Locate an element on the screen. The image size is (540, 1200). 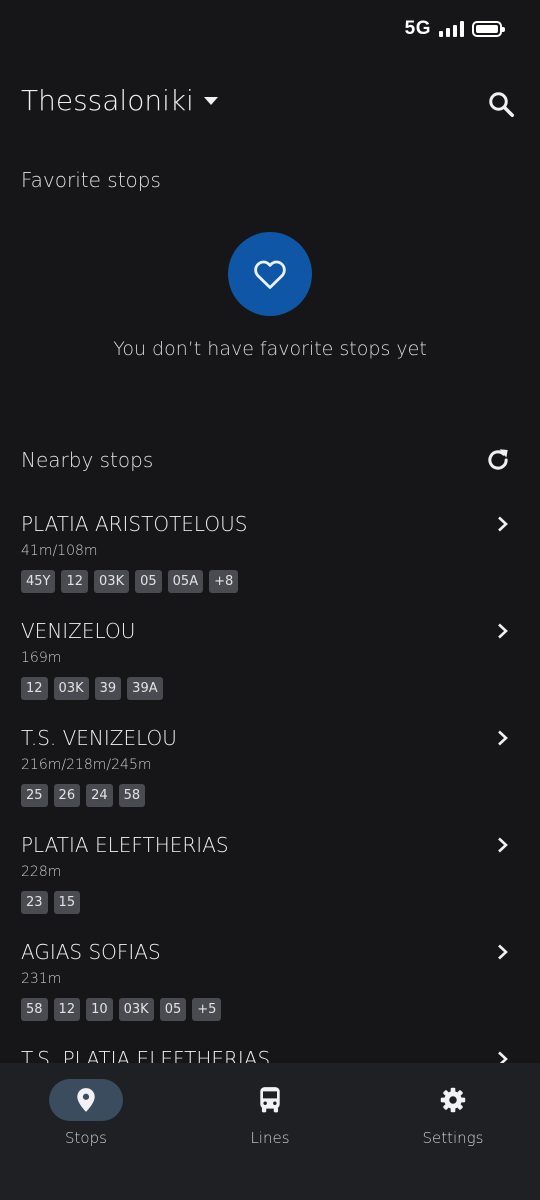
line-chips: 25 26 24 58 is located at coordinates (83, 795).